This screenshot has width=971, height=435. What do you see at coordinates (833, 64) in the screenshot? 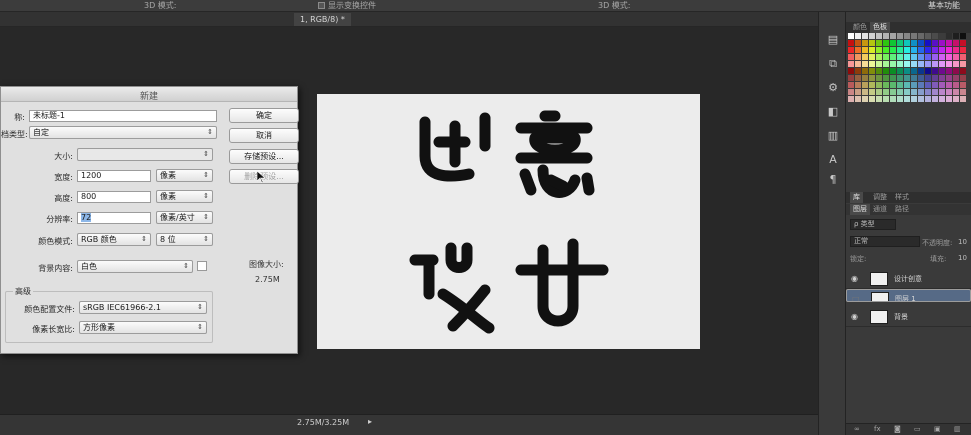
I see `actions-icon: ⧉` at bounding box center [833, 64].